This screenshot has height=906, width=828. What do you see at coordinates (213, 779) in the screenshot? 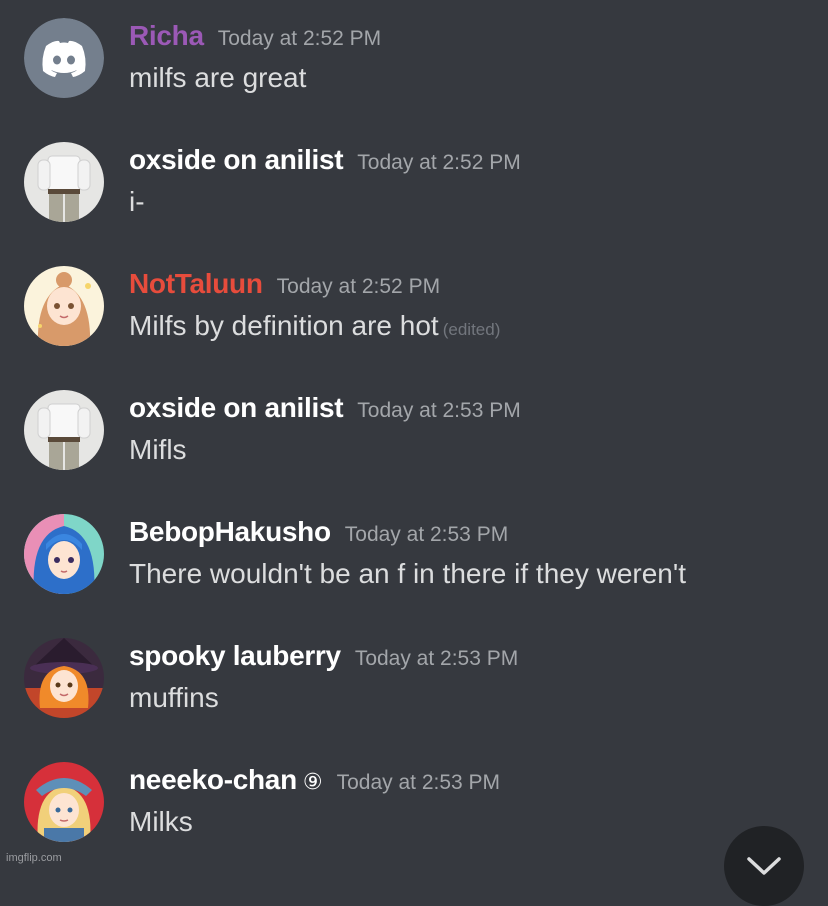
I see `username: neeeko-chan` at bounding box center [213, 779].